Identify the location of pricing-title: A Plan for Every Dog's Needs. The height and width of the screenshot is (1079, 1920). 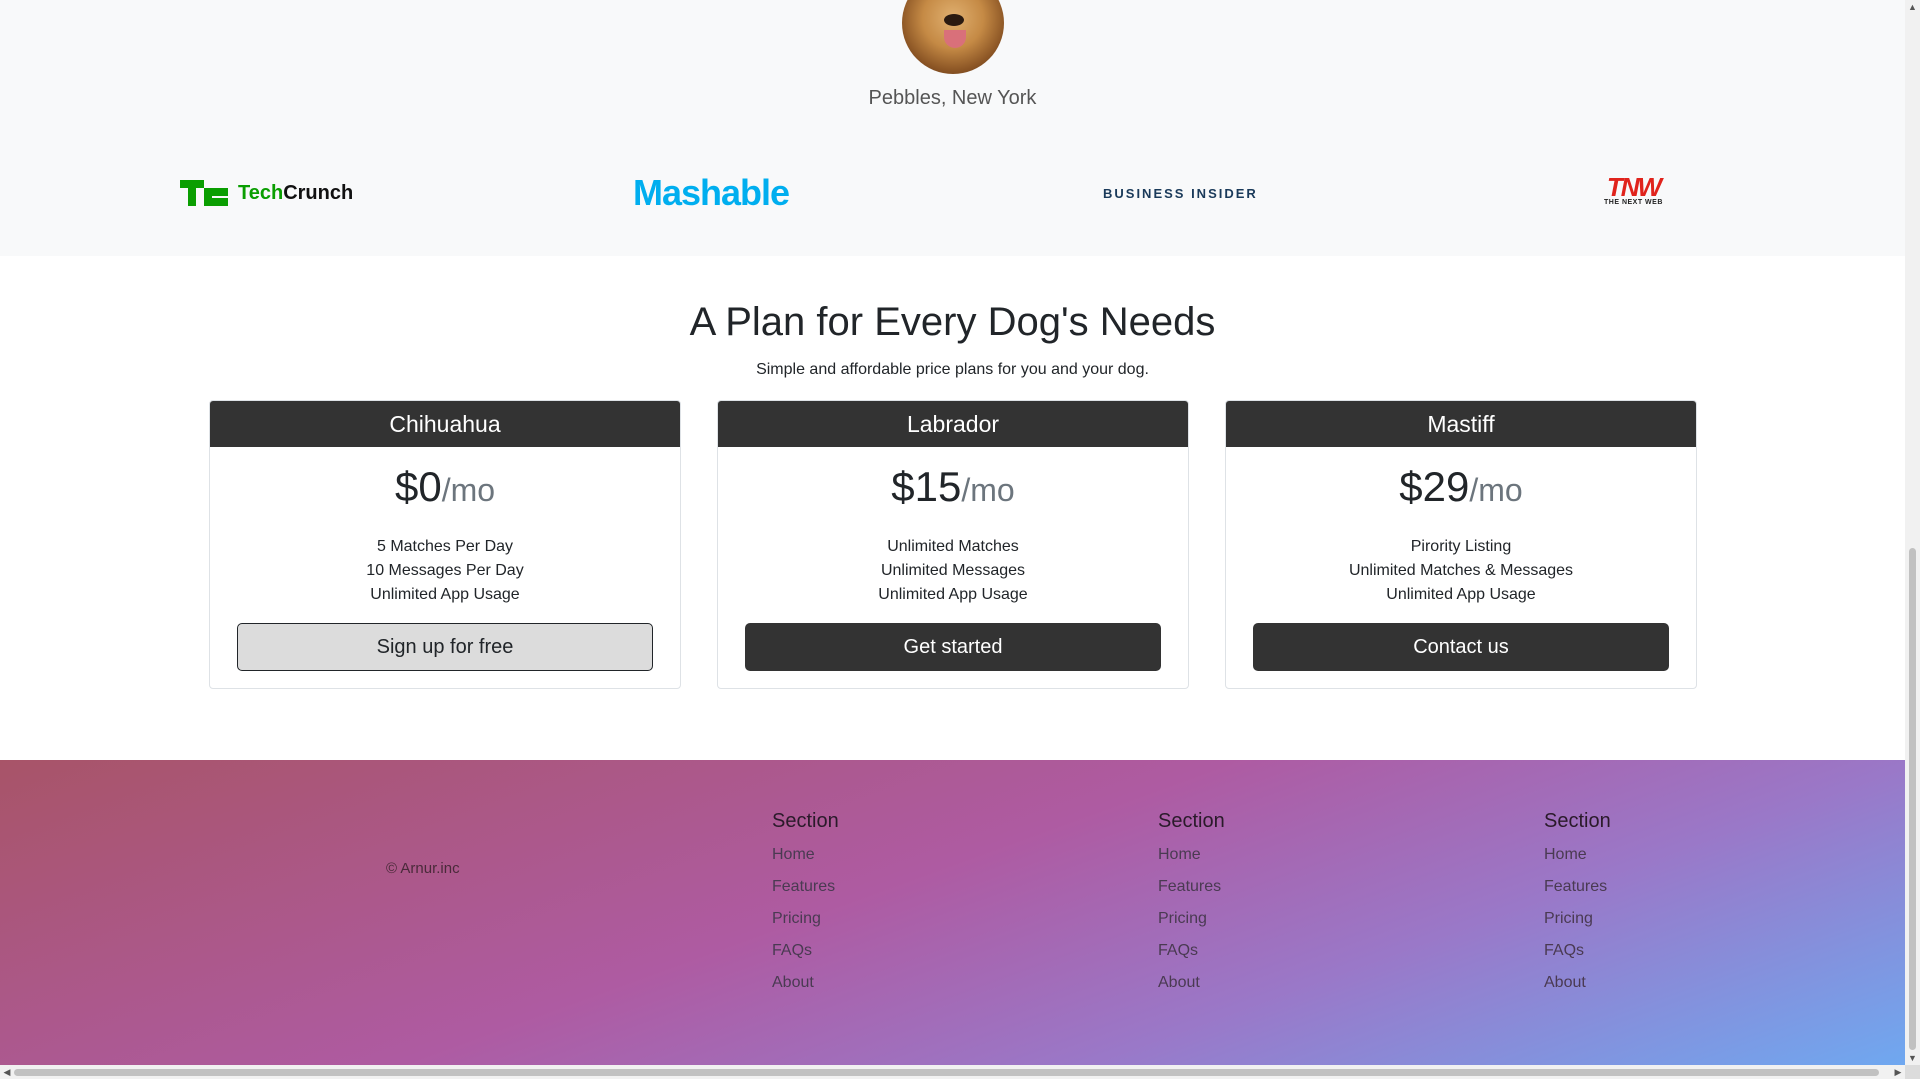
(952, 322).